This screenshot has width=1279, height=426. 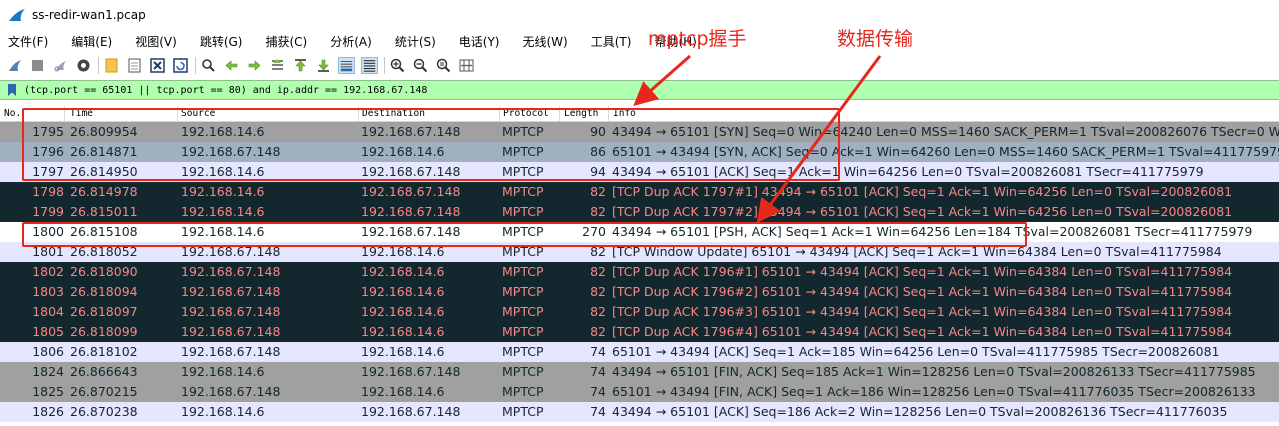 What do you see at coordinates (323, 65) in the screenshot?
I see `go-last-packet-icon` at bounding box center [323, 65].